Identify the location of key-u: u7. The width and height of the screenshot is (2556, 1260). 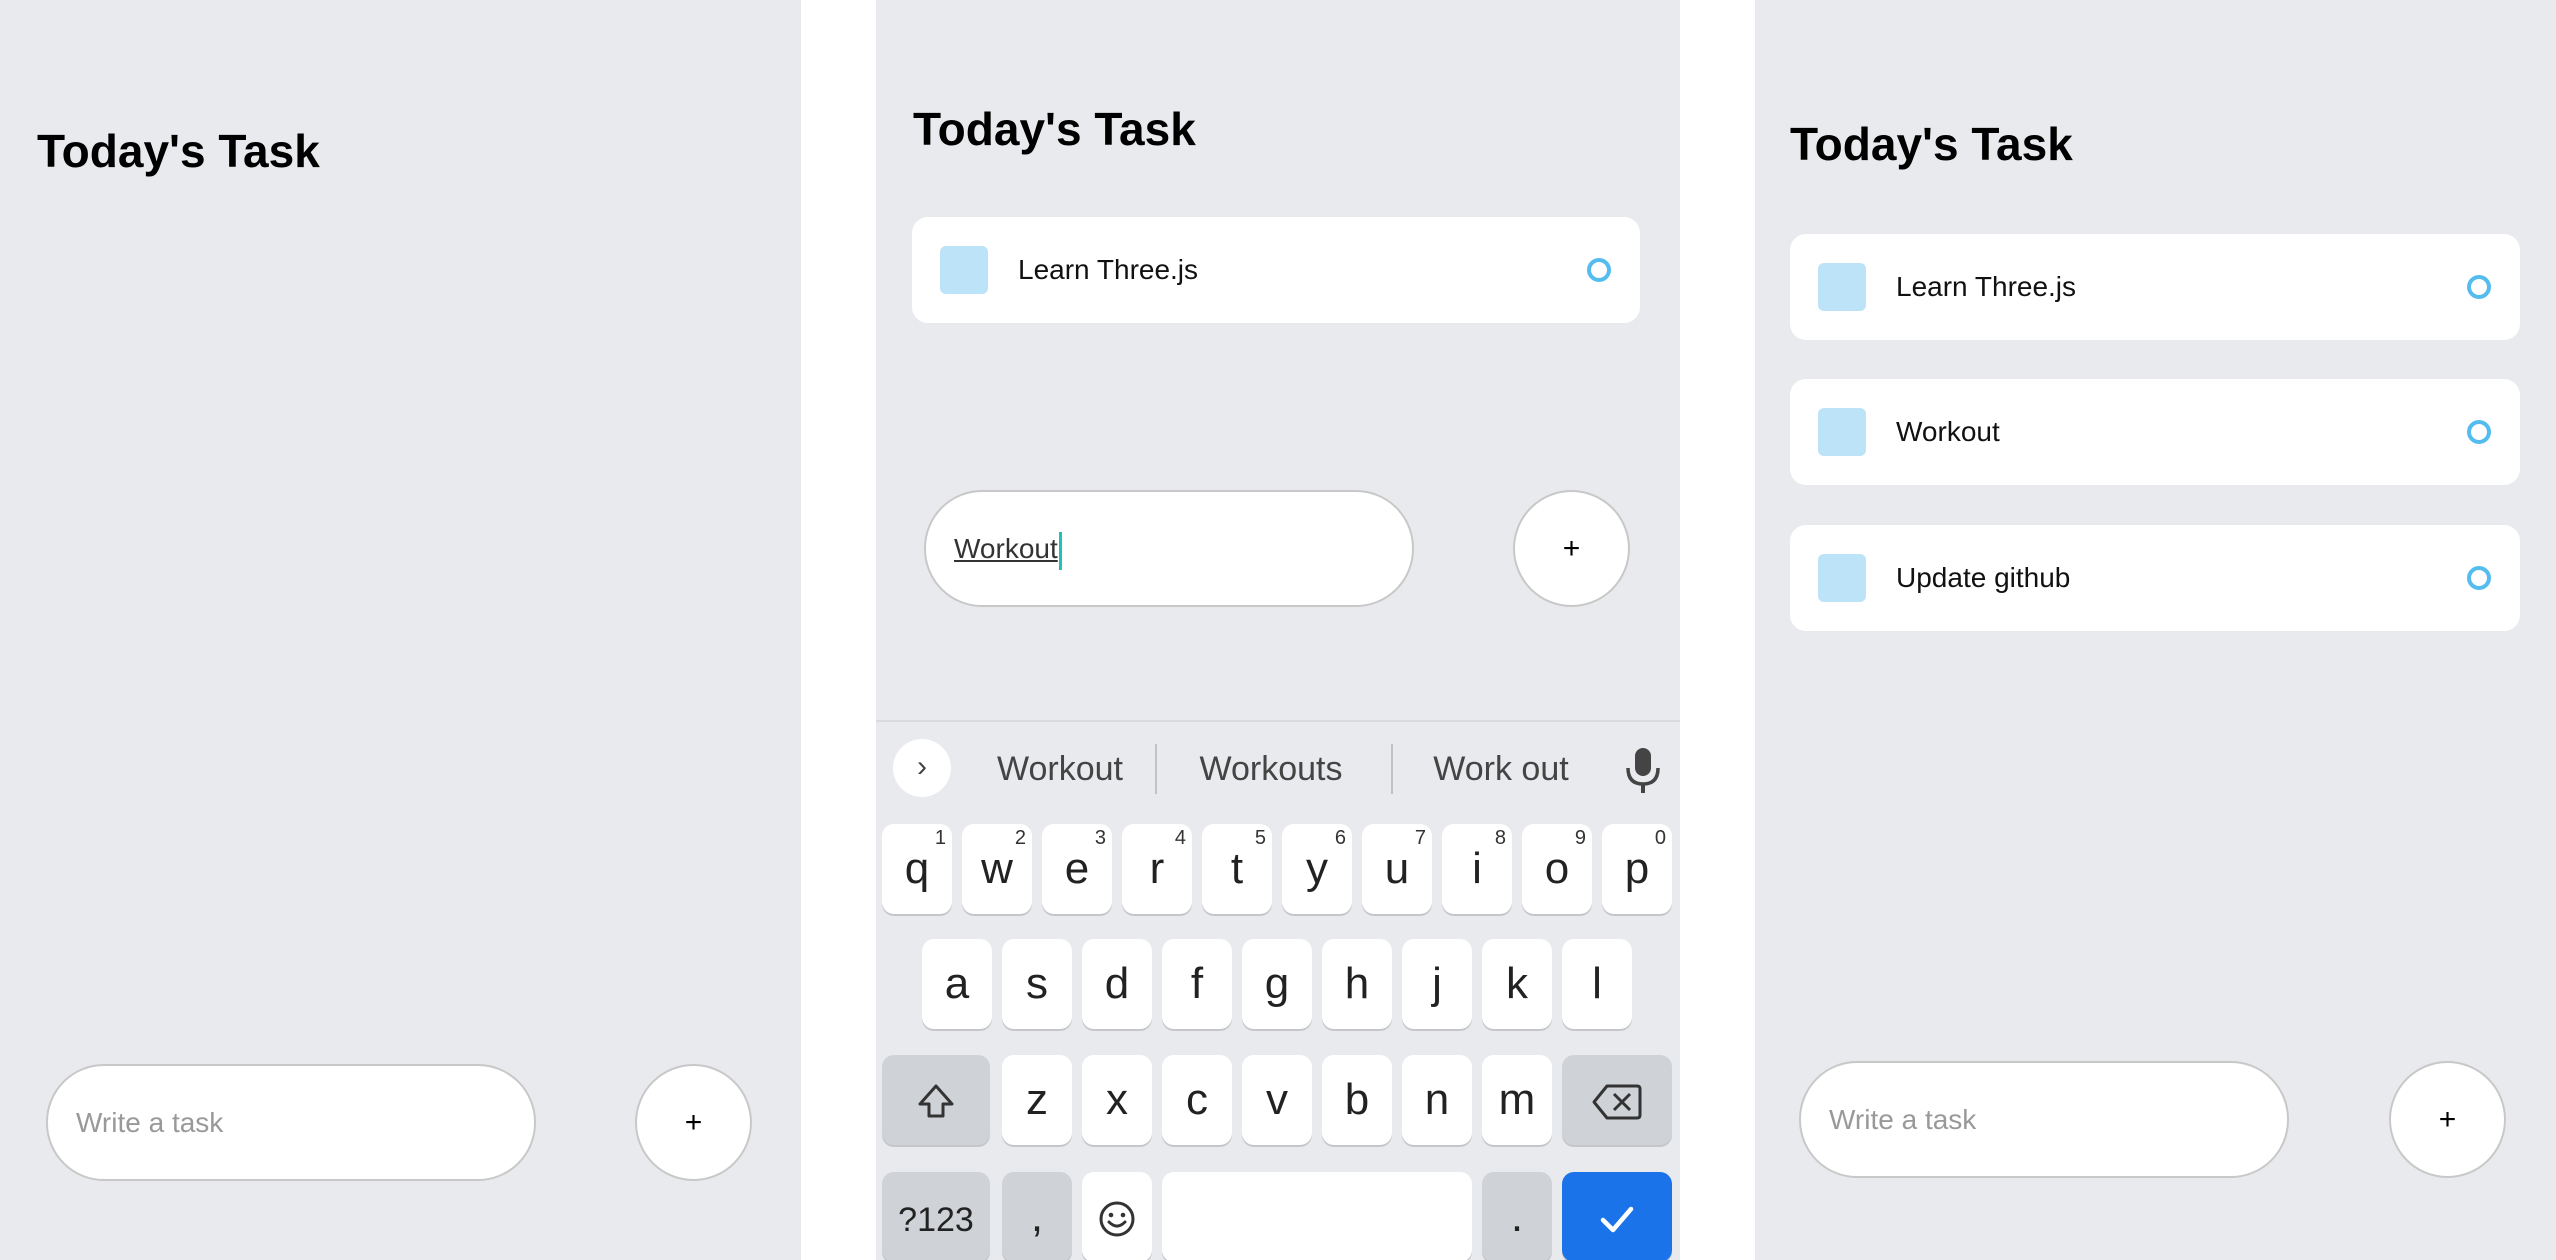
(1397, 869).